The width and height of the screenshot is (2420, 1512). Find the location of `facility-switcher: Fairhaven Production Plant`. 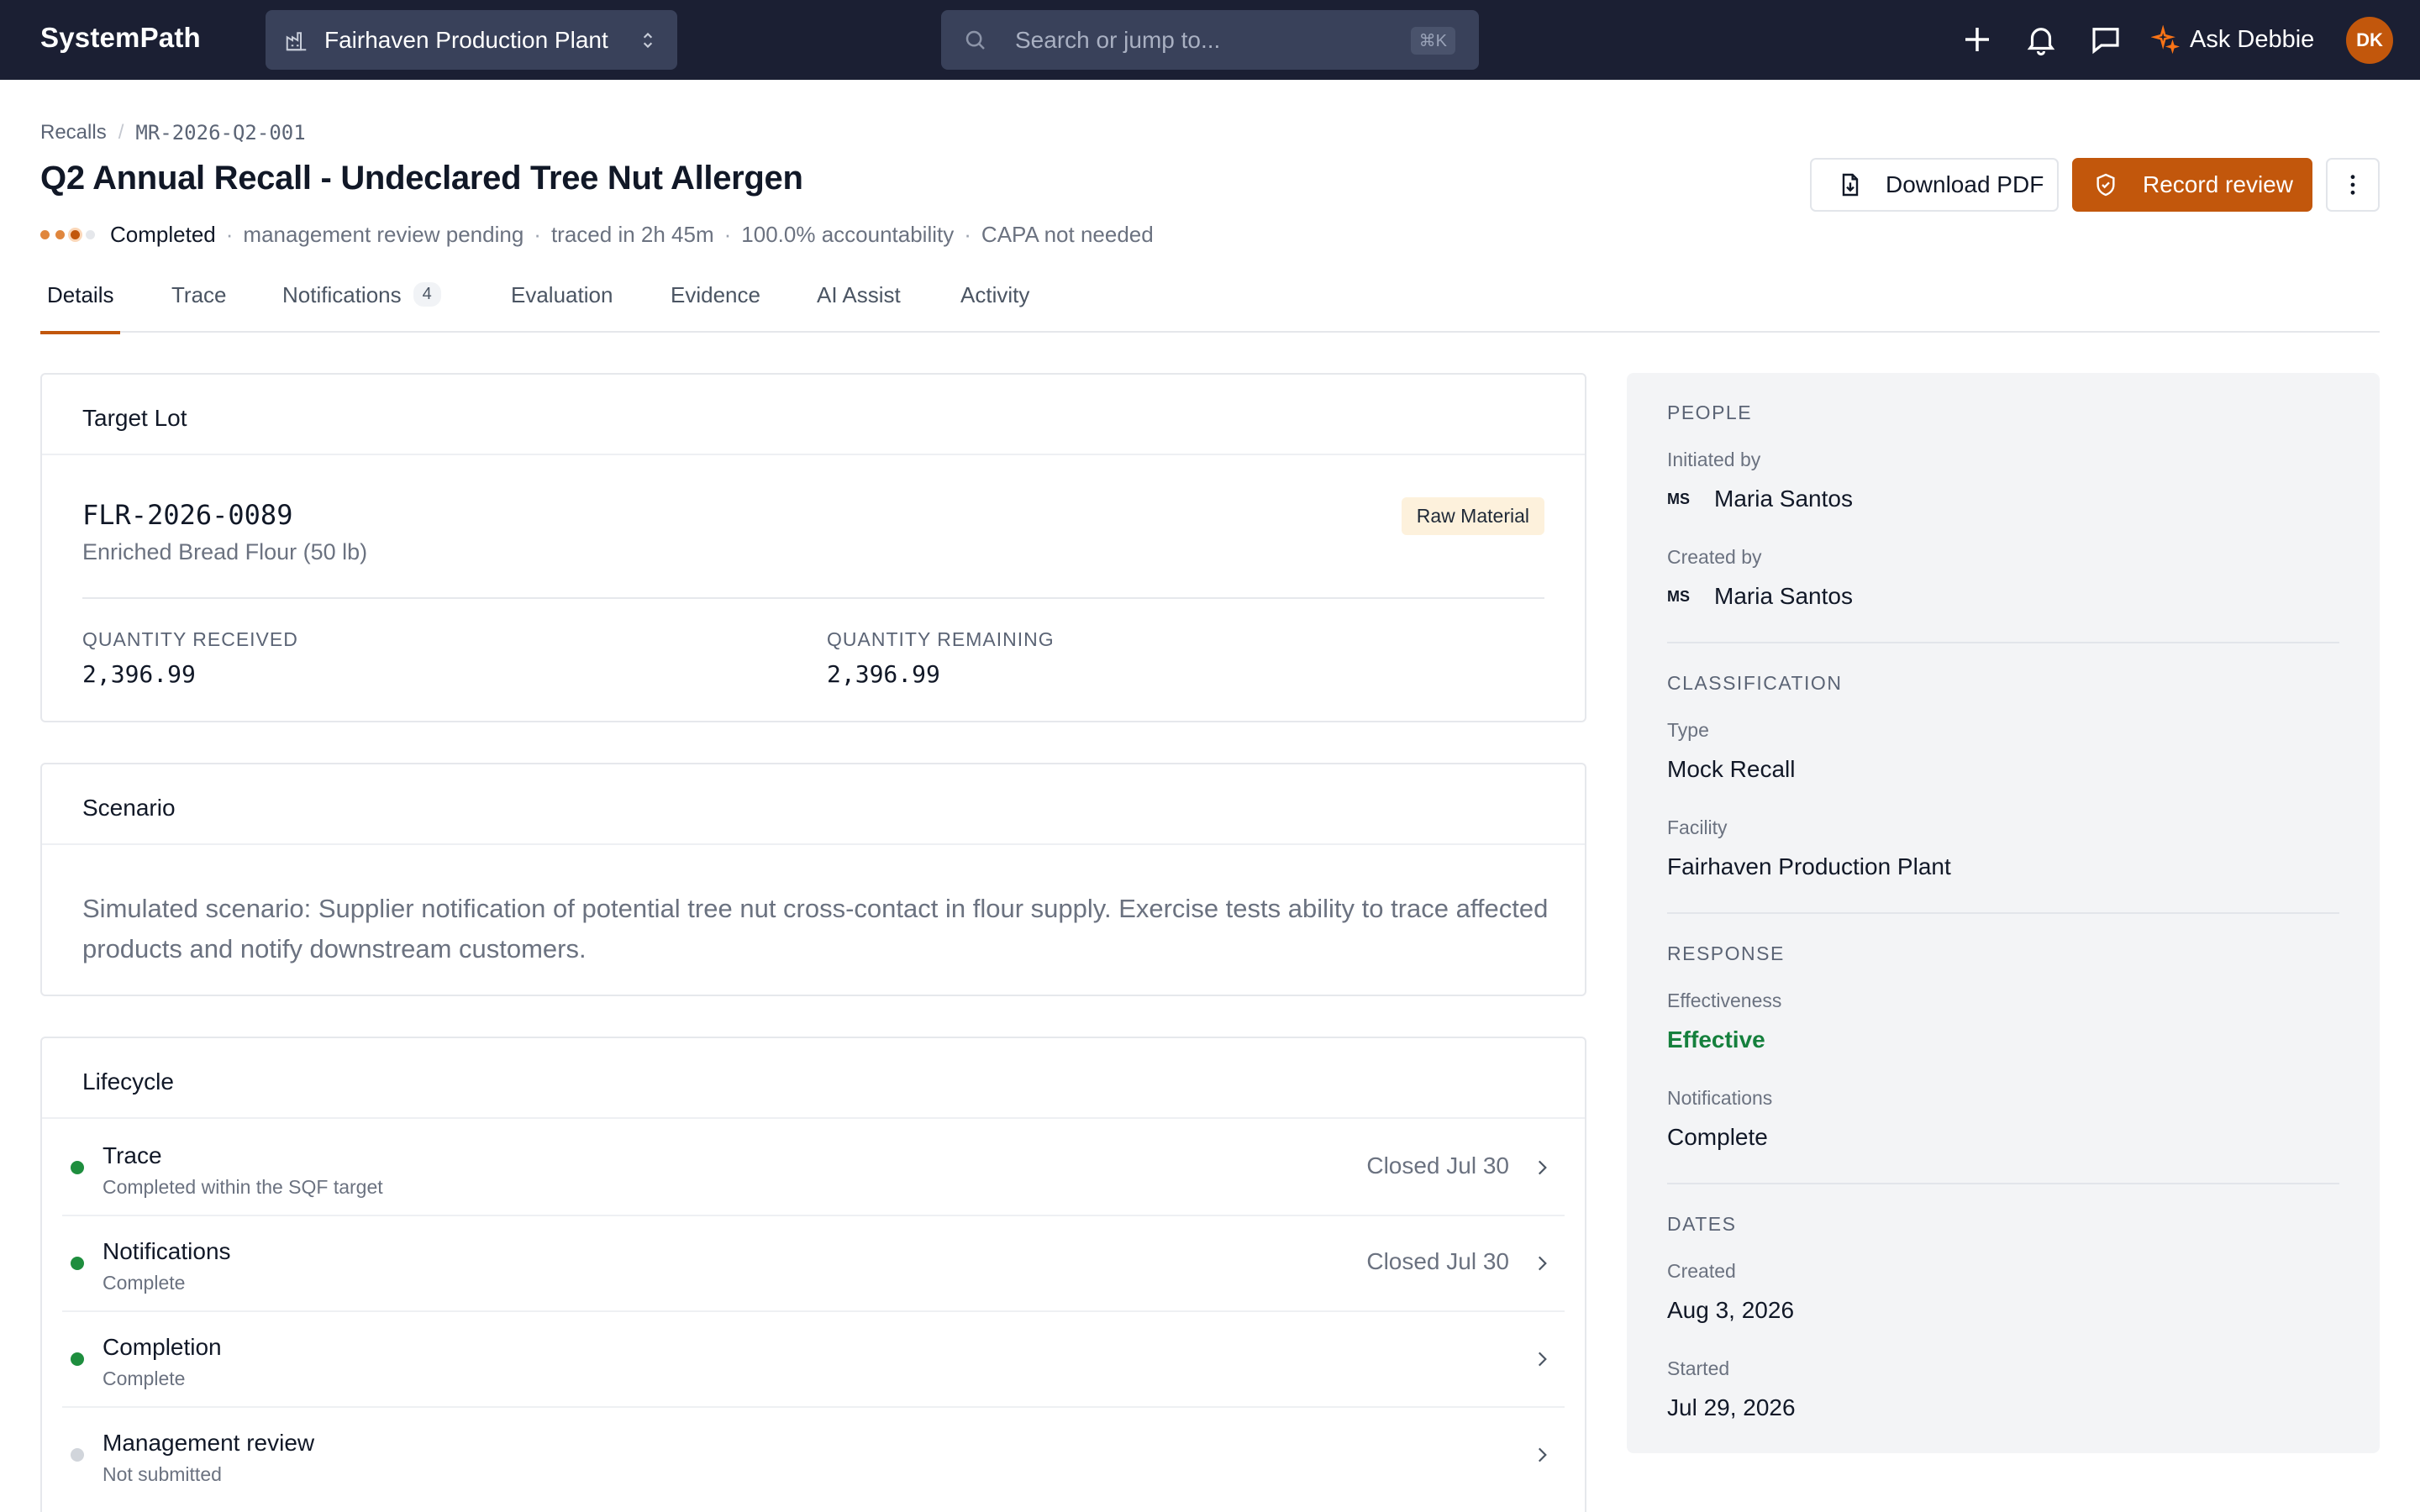

facility-switcher: Fairhaven Production Plant is located at coordinates (471, 40).